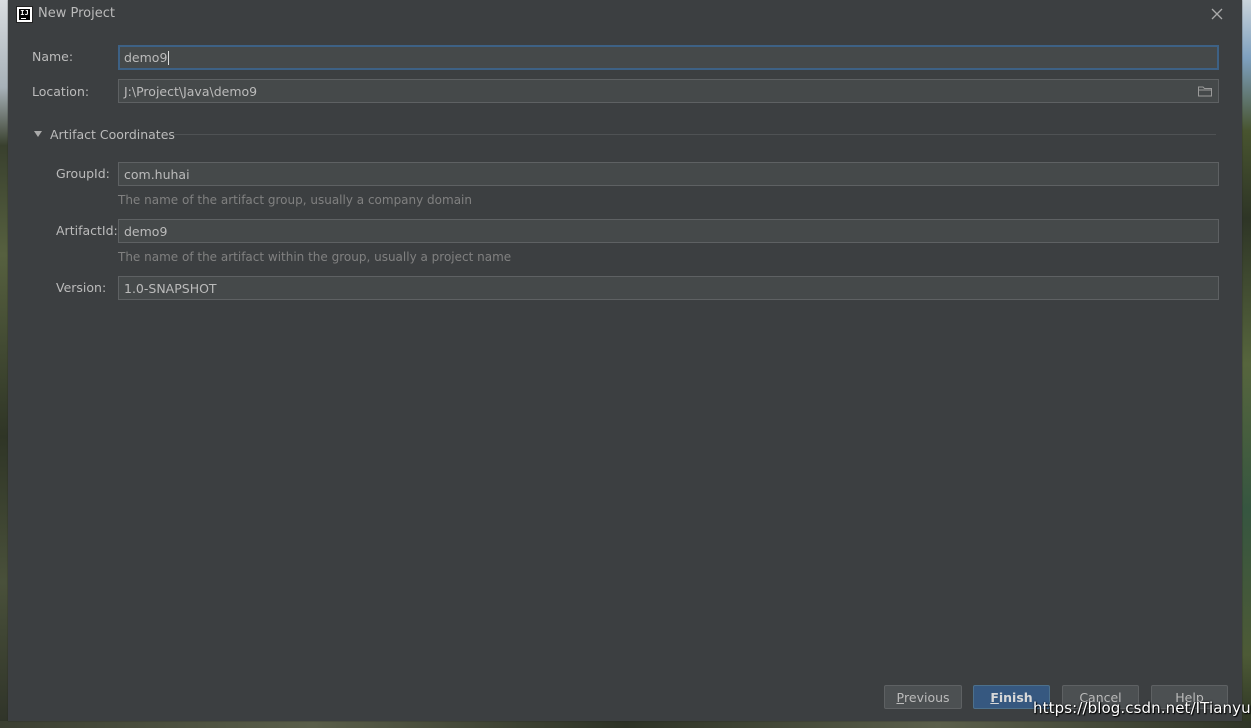 The height and width of the screenshot is (728, 1251). What do you see at coordinates (191, 91) in the screenshot?
I see `location-value: J:\Project\Java\demo9` at bounding box center [191, 91].